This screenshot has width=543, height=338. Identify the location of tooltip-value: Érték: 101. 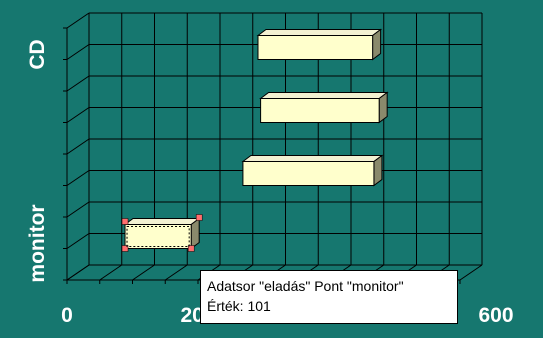
(239, 306).